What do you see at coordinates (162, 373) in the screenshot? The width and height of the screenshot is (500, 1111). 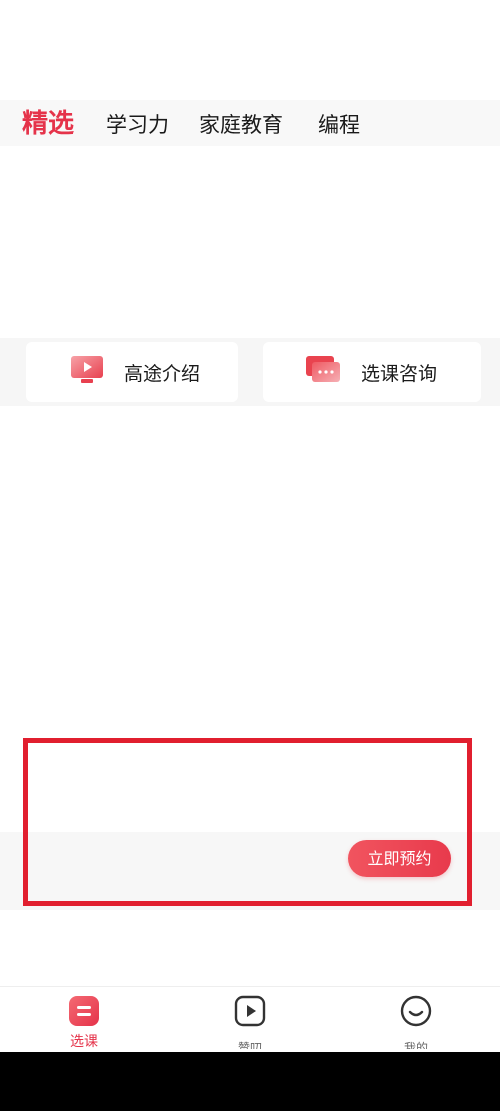 I see `intro-label: 高途介绍` at bounding box center [162, 373].